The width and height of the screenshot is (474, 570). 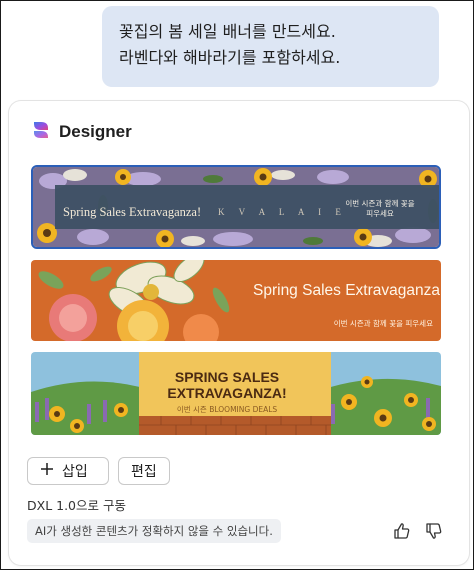 I want to click on edit-button: 편집, so click(x=144, y=471).